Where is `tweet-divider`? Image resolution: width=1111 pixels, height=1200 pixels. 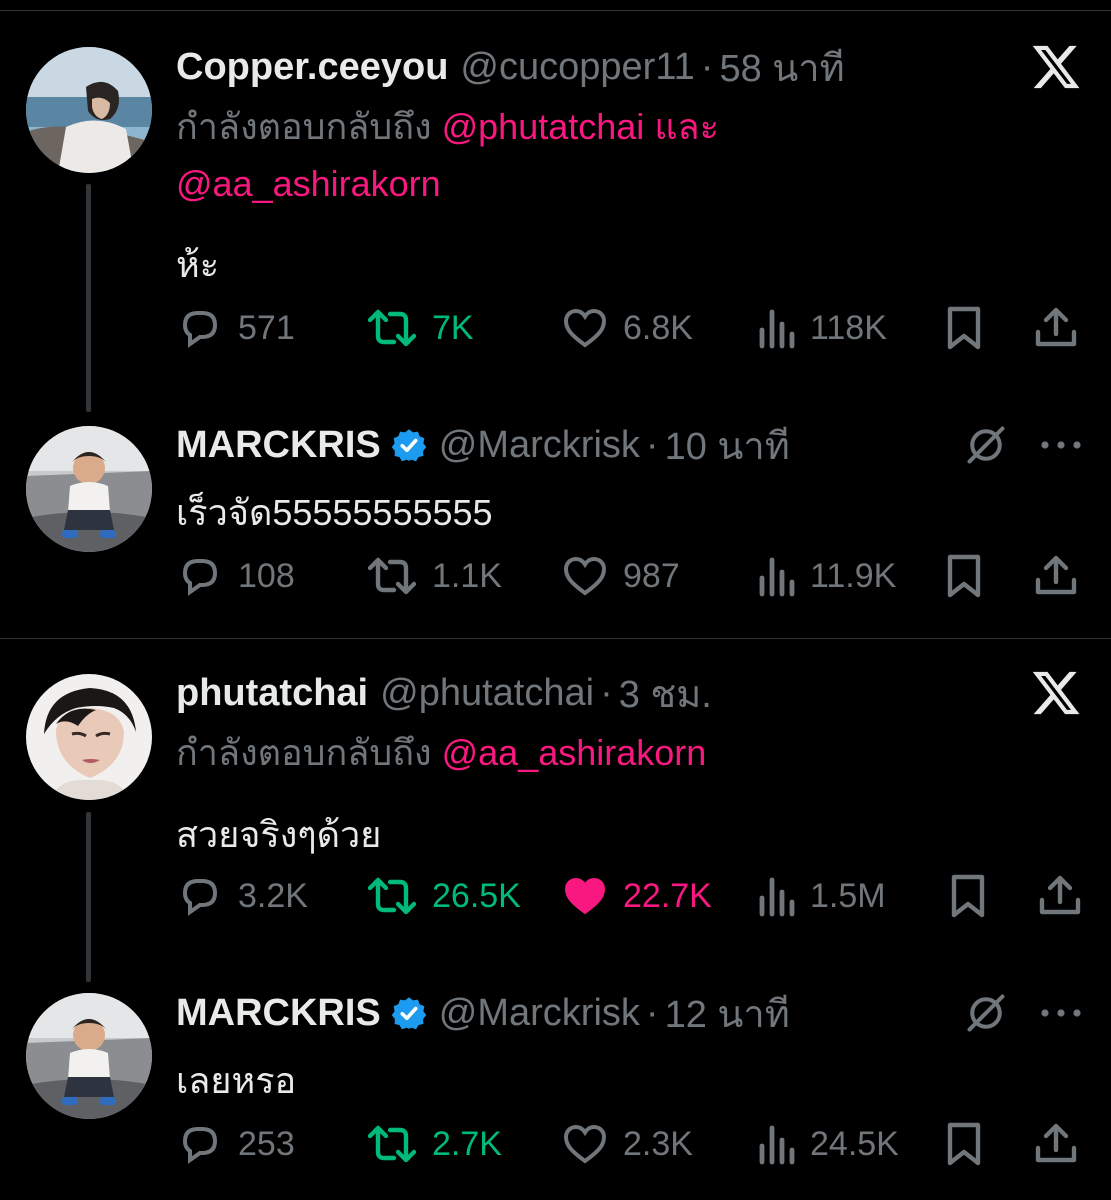
tweet-divider is located at coordinates (555, 638).